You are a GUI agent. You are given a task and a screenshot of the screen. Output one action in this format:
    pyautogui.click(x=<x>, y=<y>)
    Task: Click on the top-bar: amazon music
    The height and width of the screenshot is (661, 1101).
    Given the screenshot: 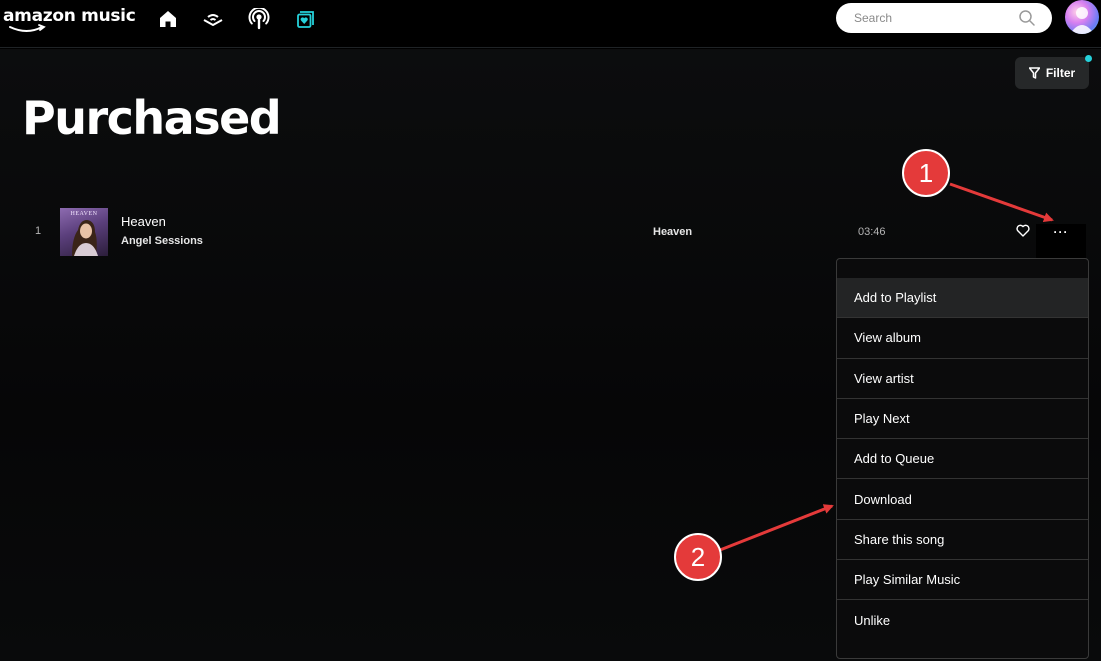 What is the action you would take?
    pyautogui.click(x=550, y=24)
    